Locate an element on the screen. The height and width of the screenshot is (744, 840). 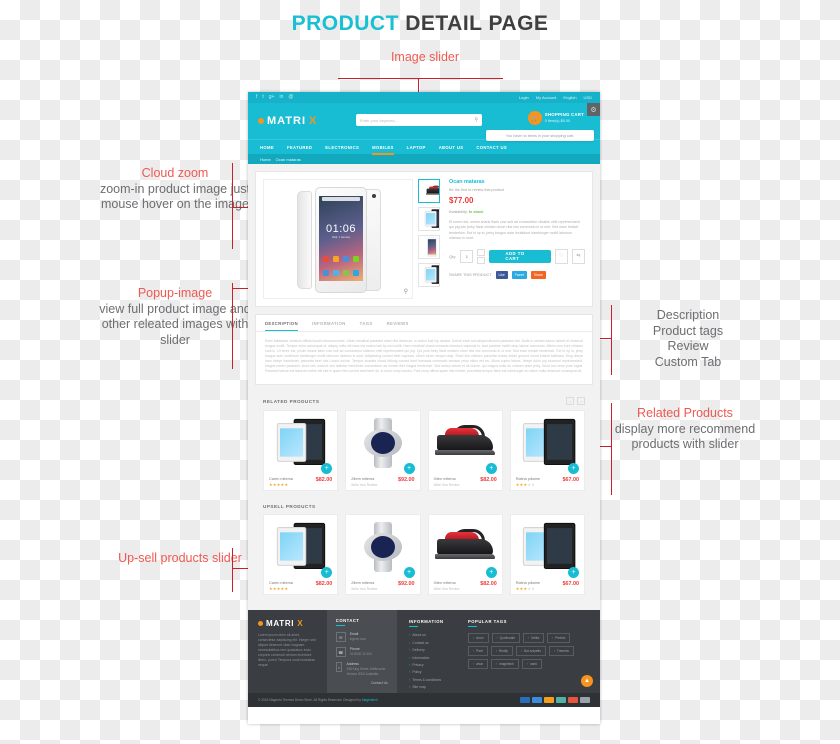
contact-us-button: Contact Us is located at coordinates (362, 683).